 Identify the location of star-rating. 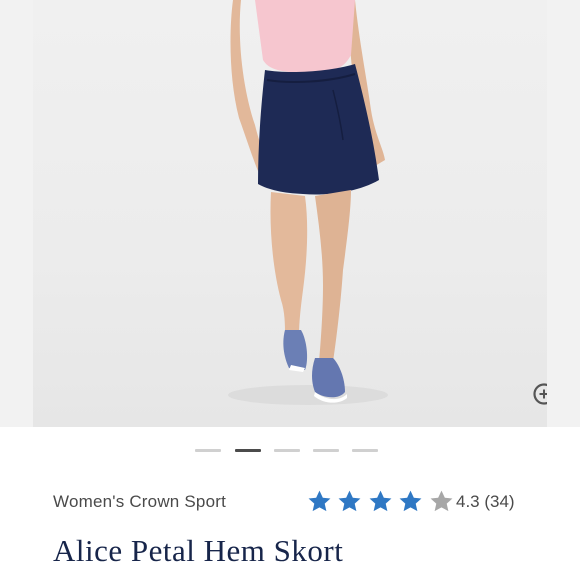
(381, 502).